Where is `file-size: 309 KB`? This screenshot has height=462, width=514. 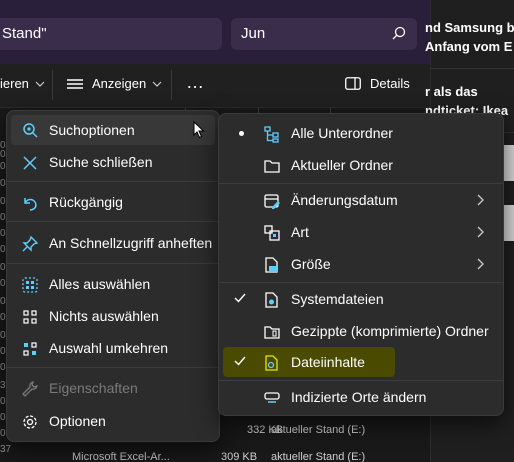
file-size: 309 KB is located at coordinates (239, 456).